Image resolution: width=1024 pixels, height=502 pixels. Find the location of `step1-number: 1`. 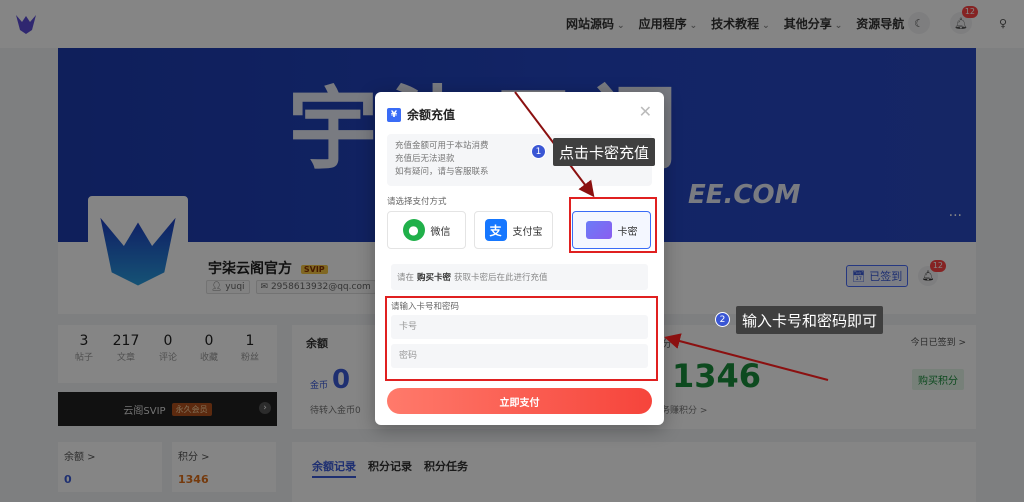

step1-number: 1 is located at coordinates (538, 151).